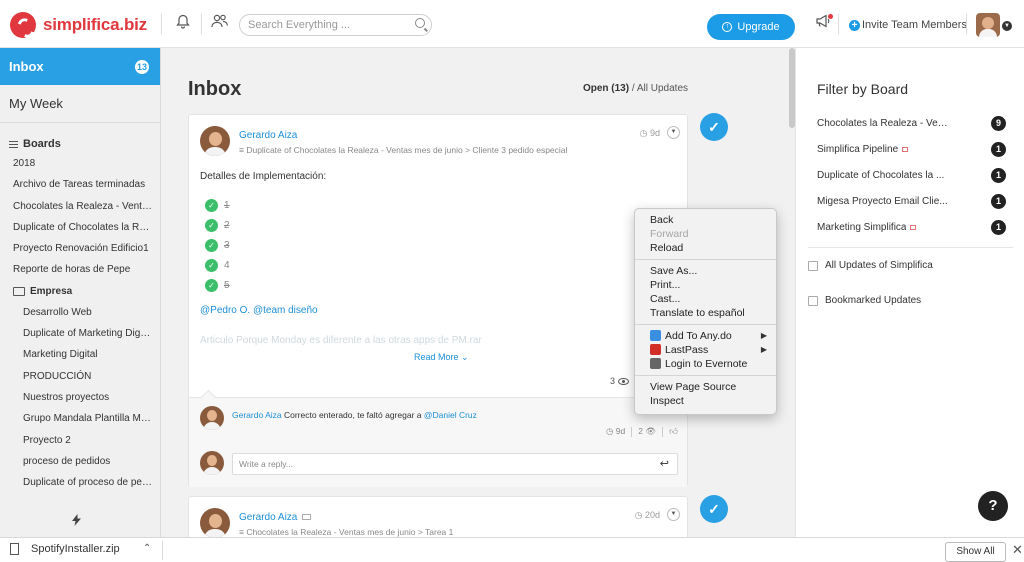  Describe the element at coordinates (763, 349) in the screenshot. I see `submenu-arrow-icon: ▶` at that location.